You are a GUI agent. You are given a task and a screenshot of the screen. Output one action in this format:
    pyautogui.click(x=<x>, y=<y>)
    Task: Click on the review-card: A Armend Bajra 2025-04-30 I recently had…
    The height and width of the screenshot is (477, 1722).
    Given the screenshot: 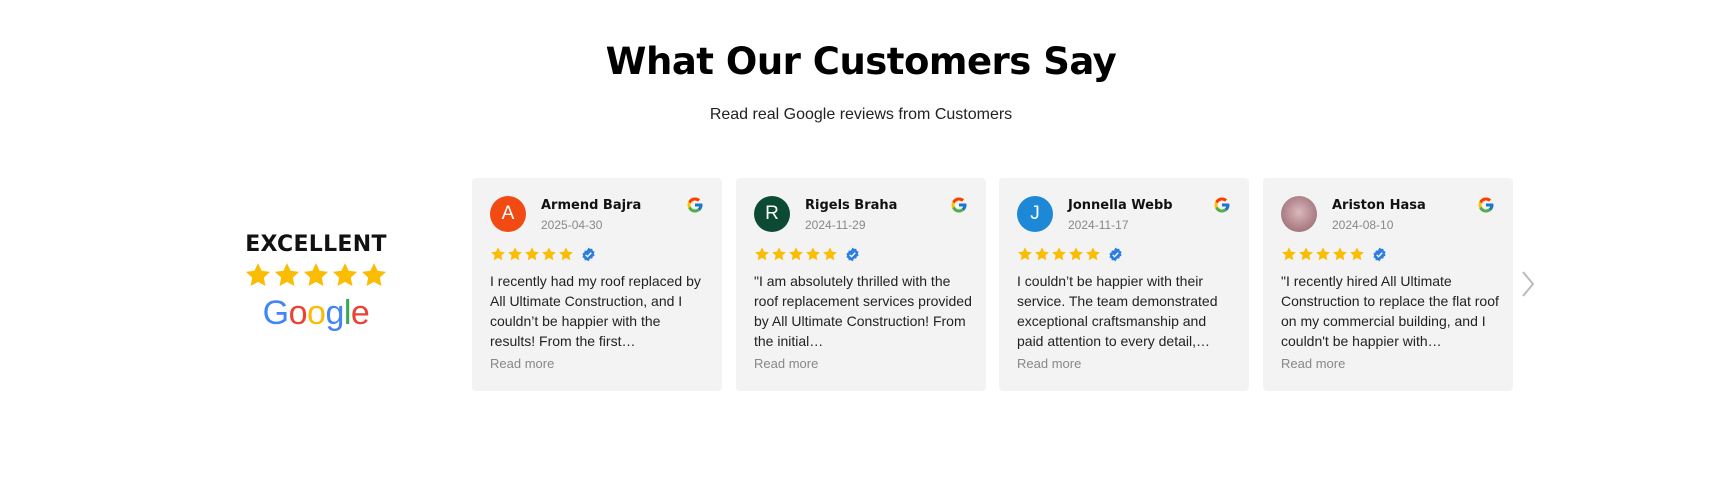 What is the action you would take?
    pyautogui.click(x=597, y=284)
    